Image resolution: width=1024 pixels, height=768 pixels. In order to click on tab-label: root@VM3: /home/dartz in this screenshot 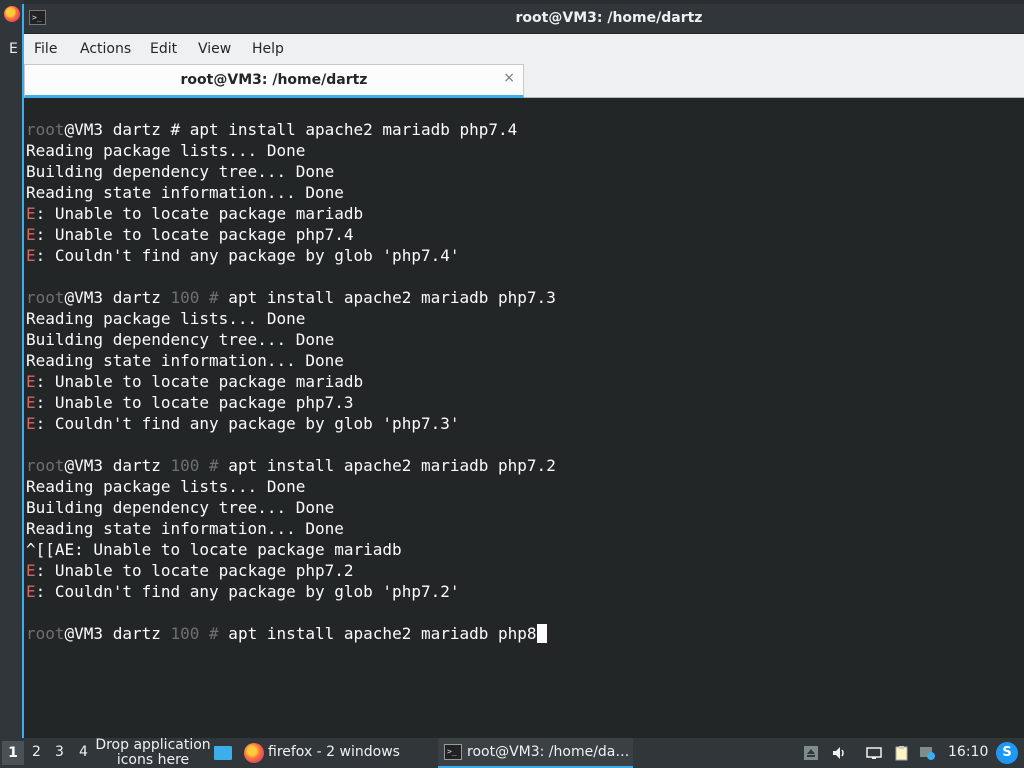, I will do `click(274, 80)`.